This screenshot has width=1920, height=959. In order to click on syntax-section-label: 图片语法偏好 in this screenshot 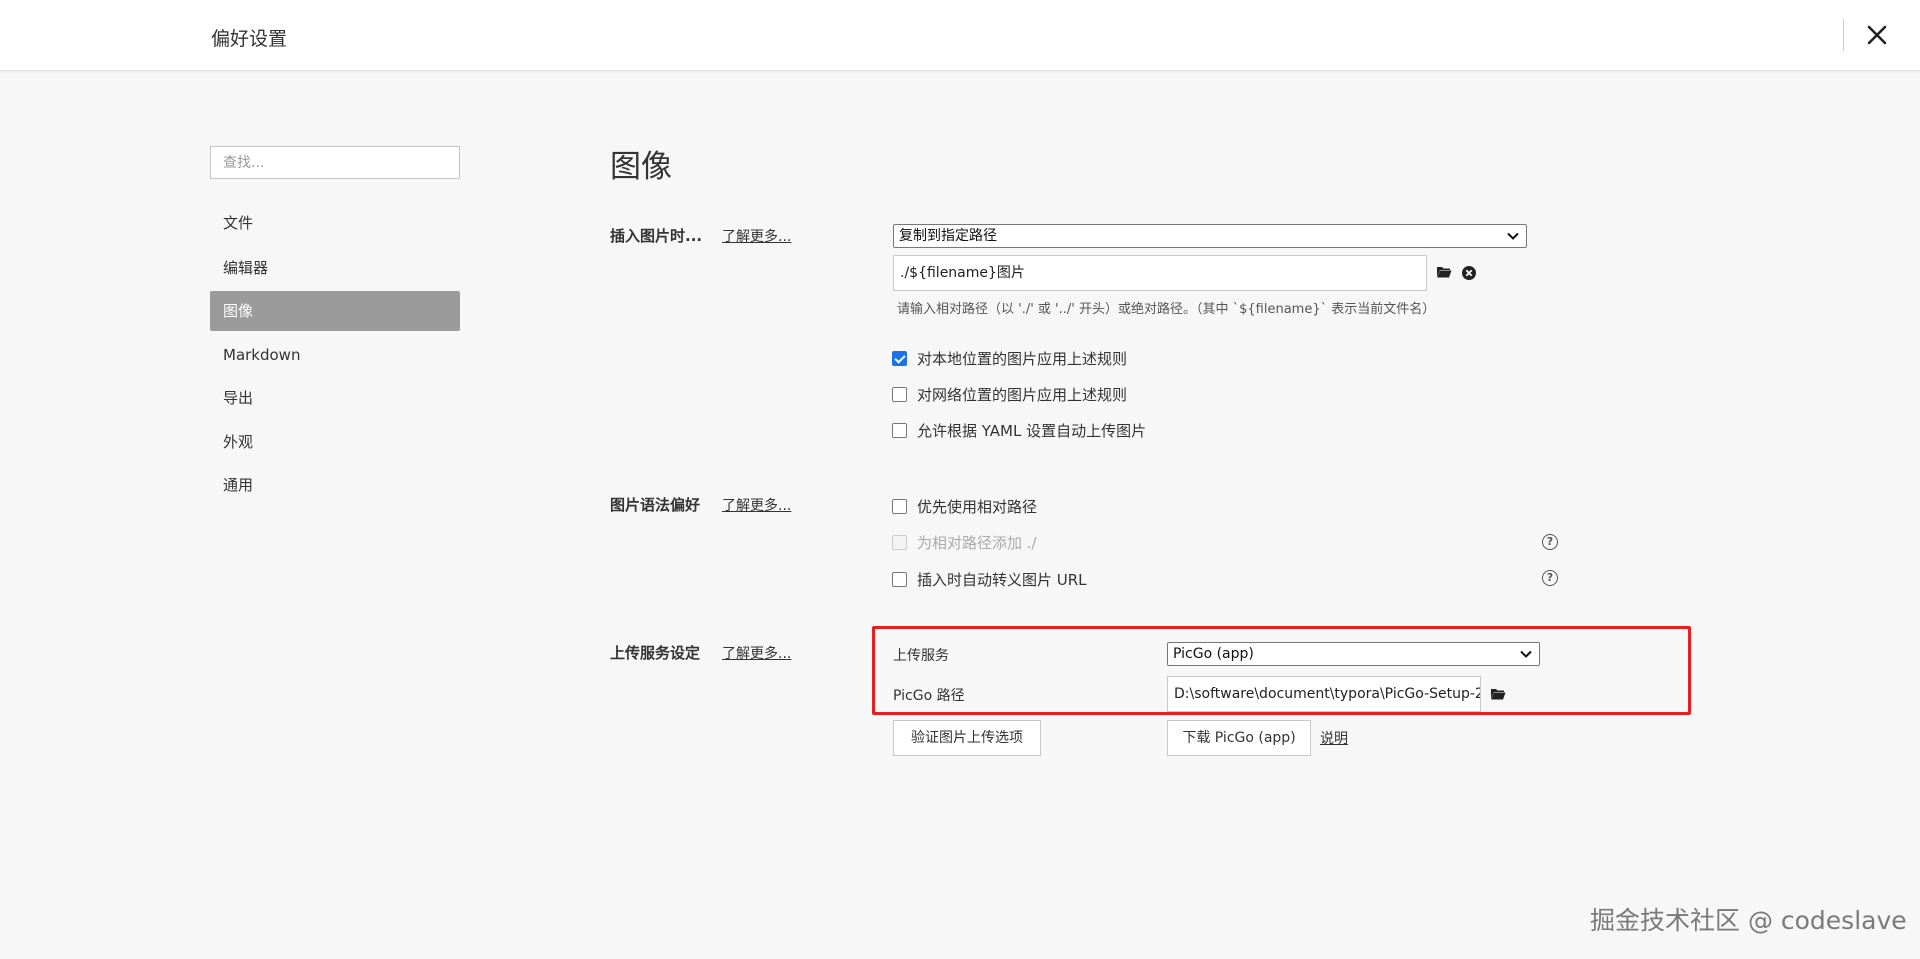, I will do `click(655, 505)`.